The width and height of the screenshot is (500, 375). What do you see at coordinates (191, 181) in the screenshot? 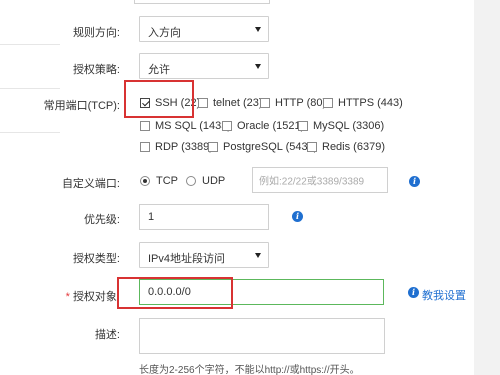
I see `radio-icon` at bounding box center [191, 181].